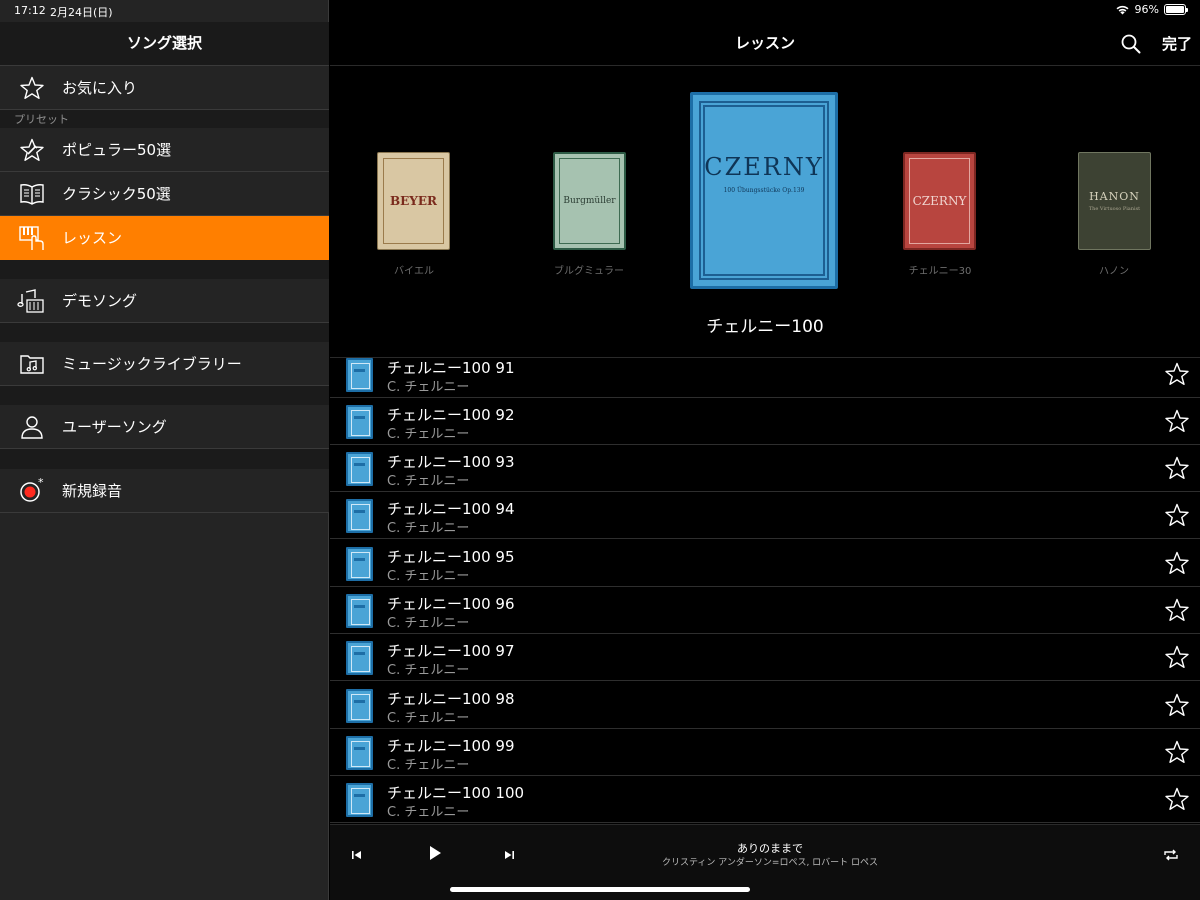 This screenshot has width=1200, height=900. I want to click on sidebar-item-user-songs: ユーザーソング, so click(164, 427).